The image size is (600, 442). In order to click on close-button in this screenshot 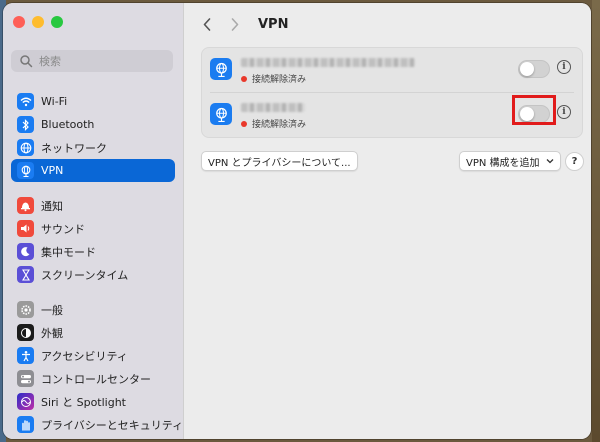, I will do `click(19, 22)`.